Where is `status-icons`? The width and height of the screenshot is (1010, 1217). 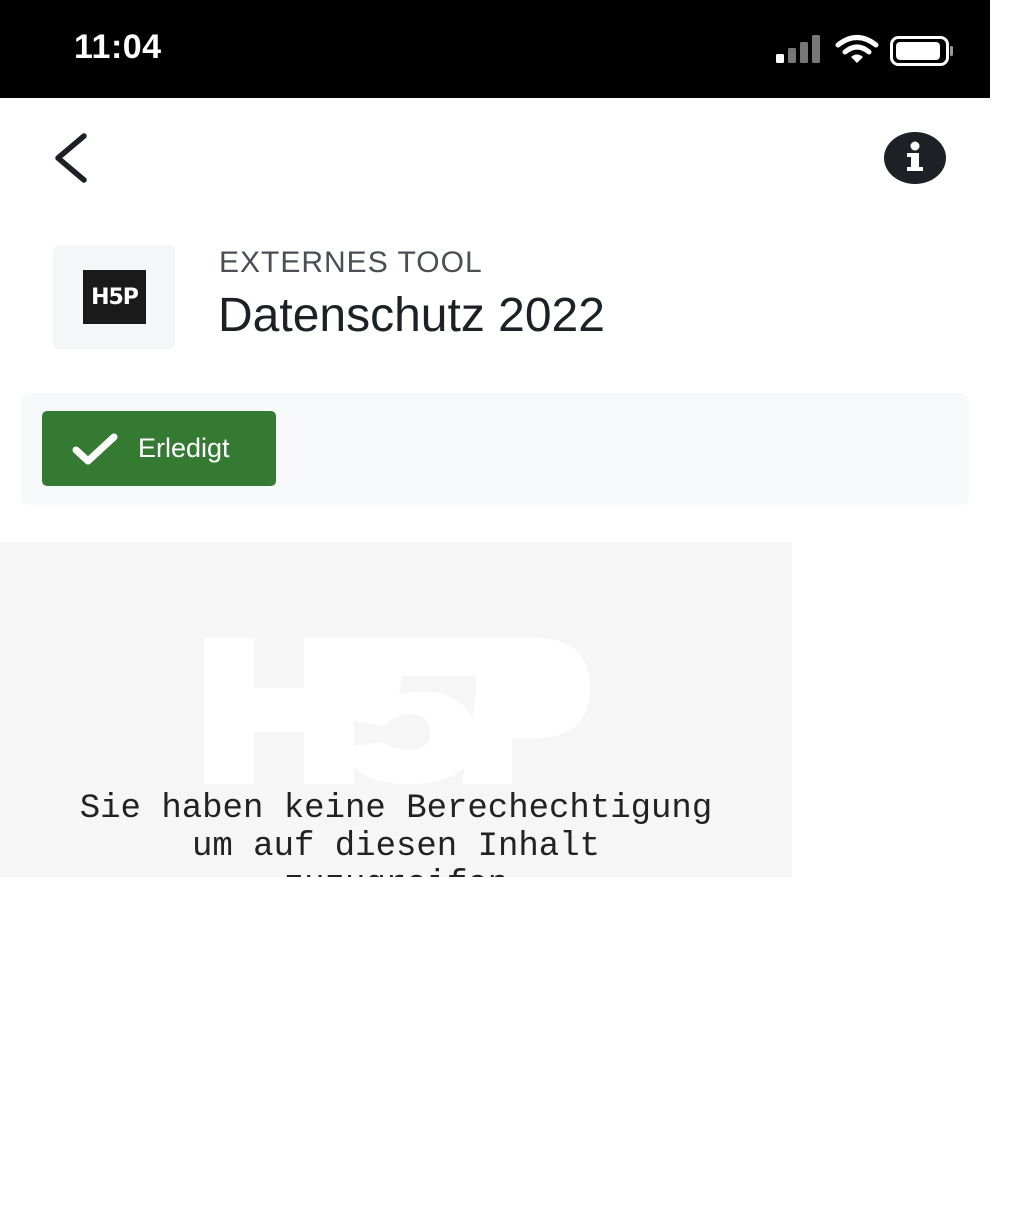 status-icons is located at coordinates (864, 50).